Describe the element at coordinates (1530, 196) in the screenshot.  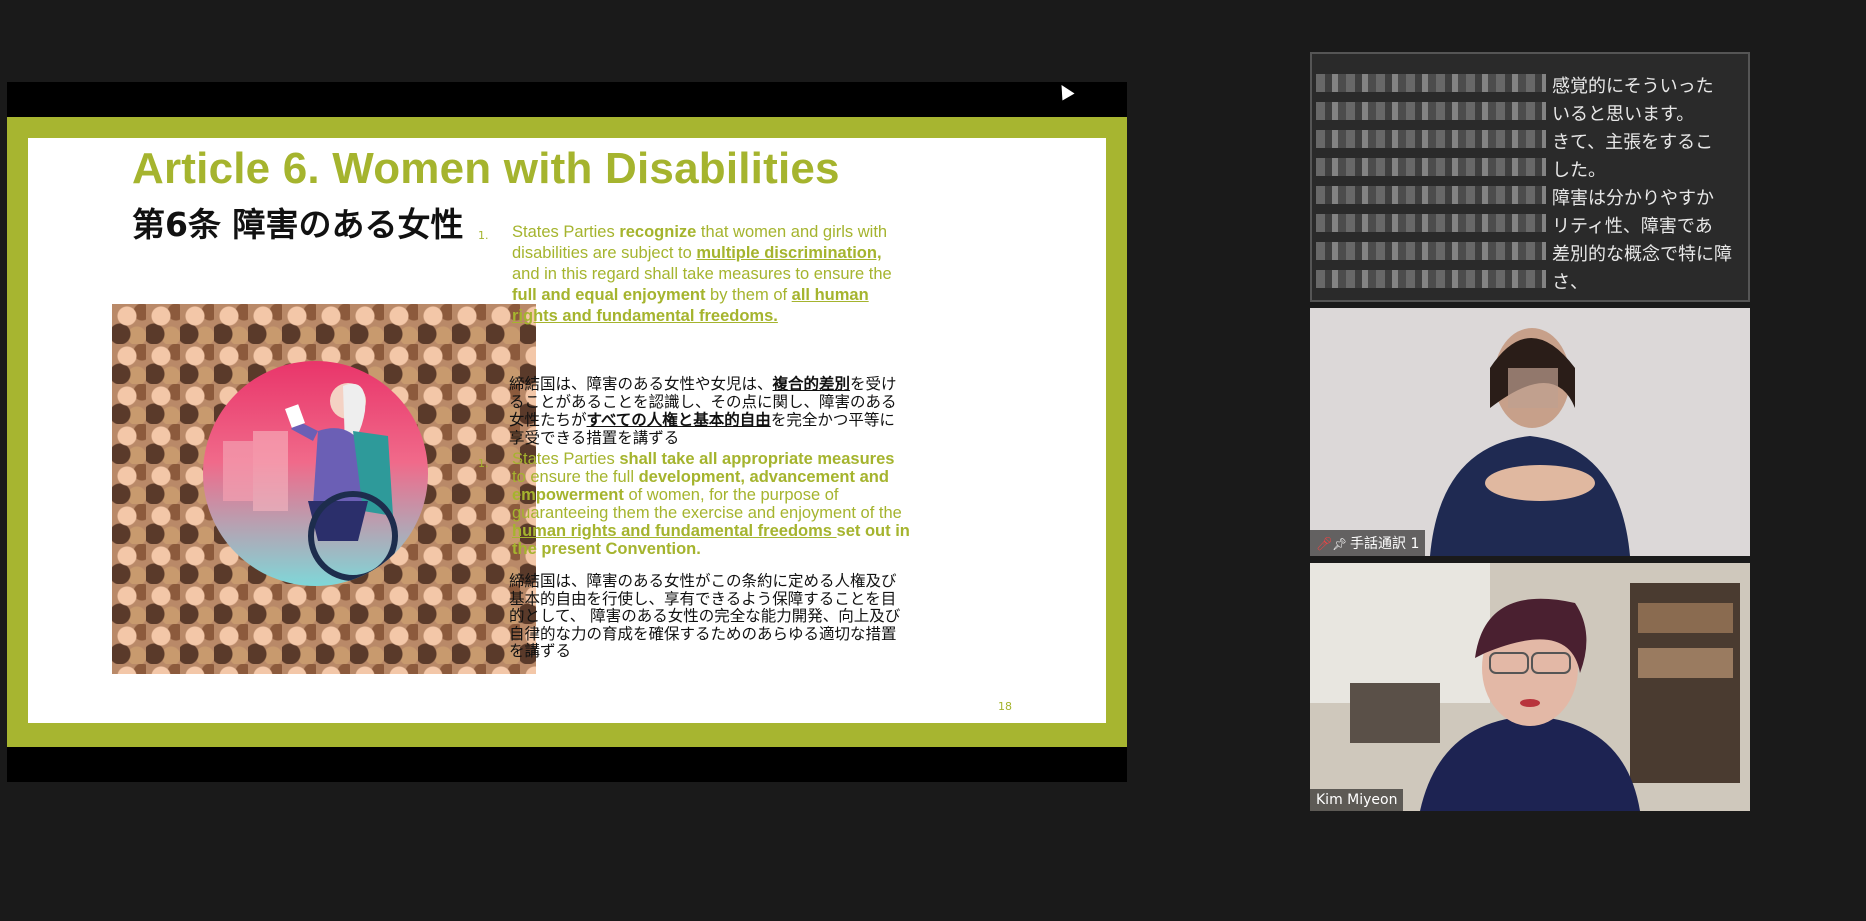
I see `caption-line: 障害は分かりやすか` at that location.